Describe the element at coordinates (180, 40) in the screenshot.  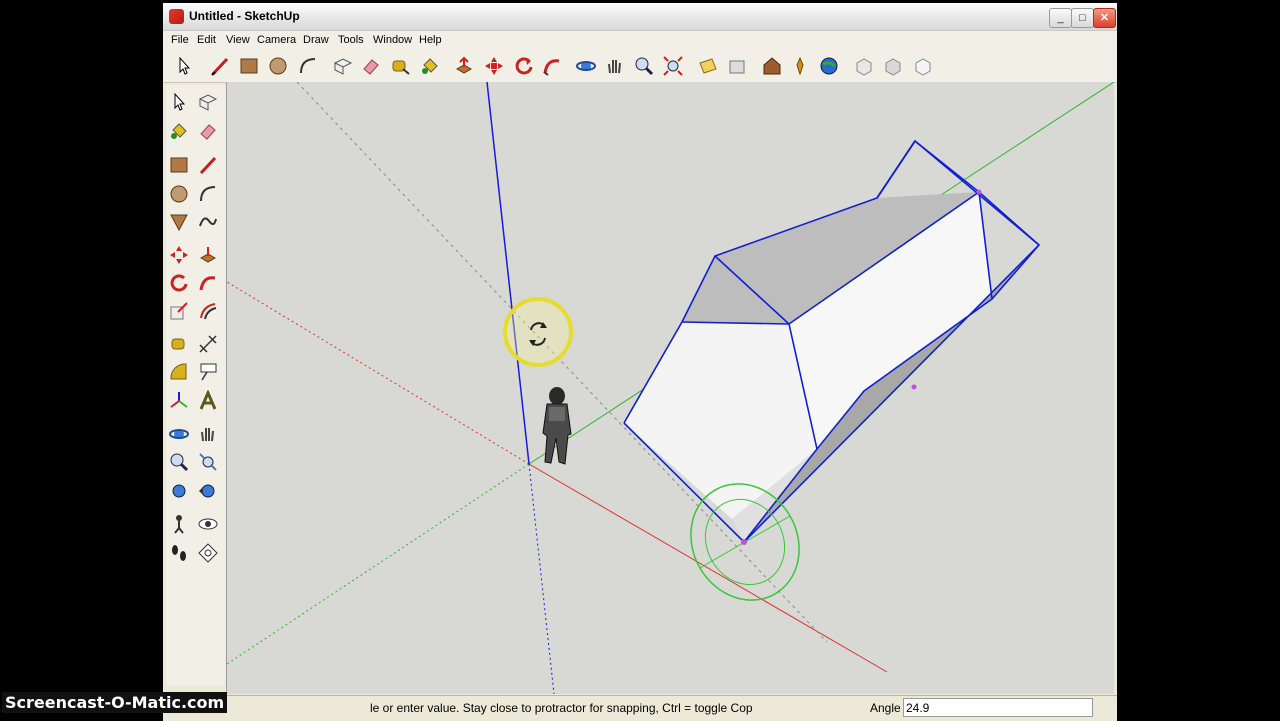
I see `menu-file: File` at that location.